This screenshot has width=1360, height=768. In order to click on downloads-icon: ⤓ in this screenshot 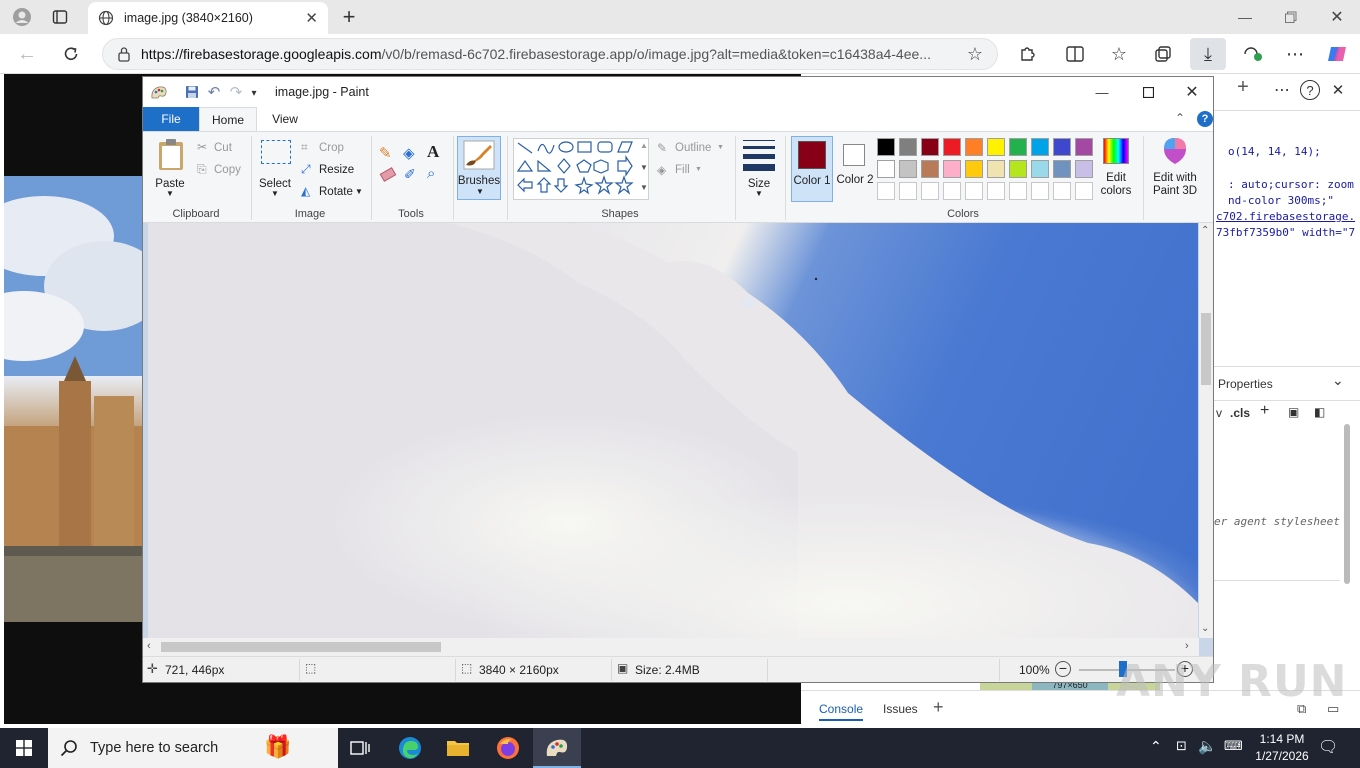, I will do `click(1208, 54)`.